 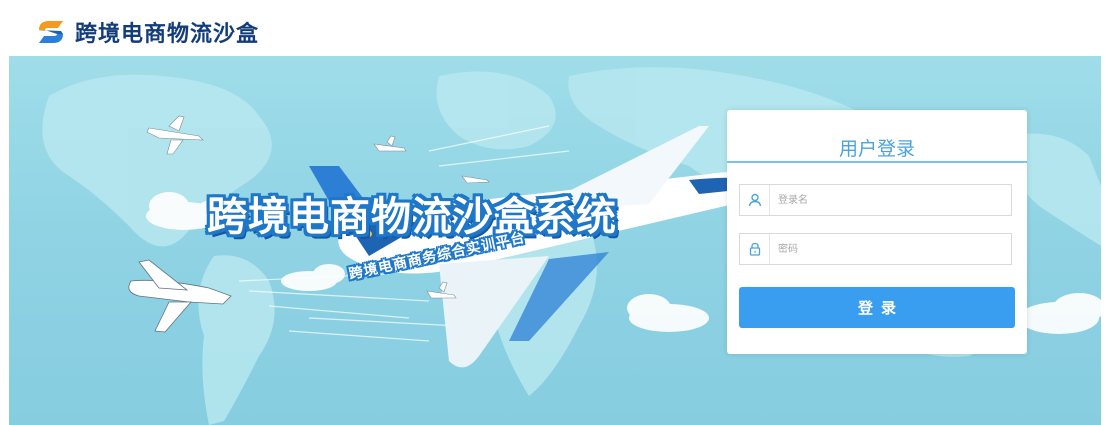 What do you see at coordinates (555, 28) in the screenshot?
I see `top-header: 跨境电商物流沙盒` at bounding box center [555, 28].